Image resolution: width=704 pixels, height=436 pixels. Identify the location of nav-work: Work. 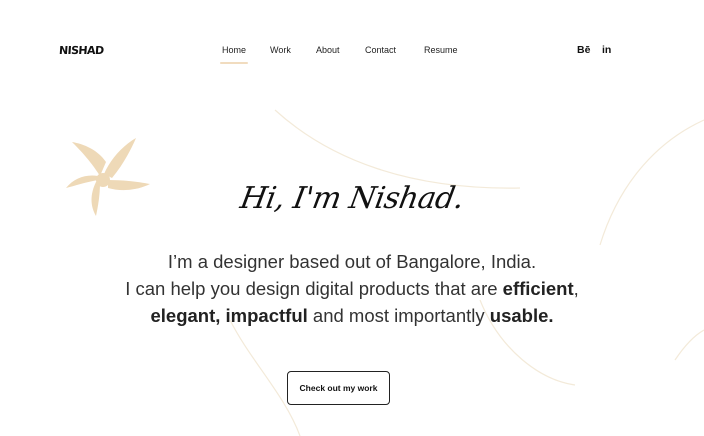
(280, 50).